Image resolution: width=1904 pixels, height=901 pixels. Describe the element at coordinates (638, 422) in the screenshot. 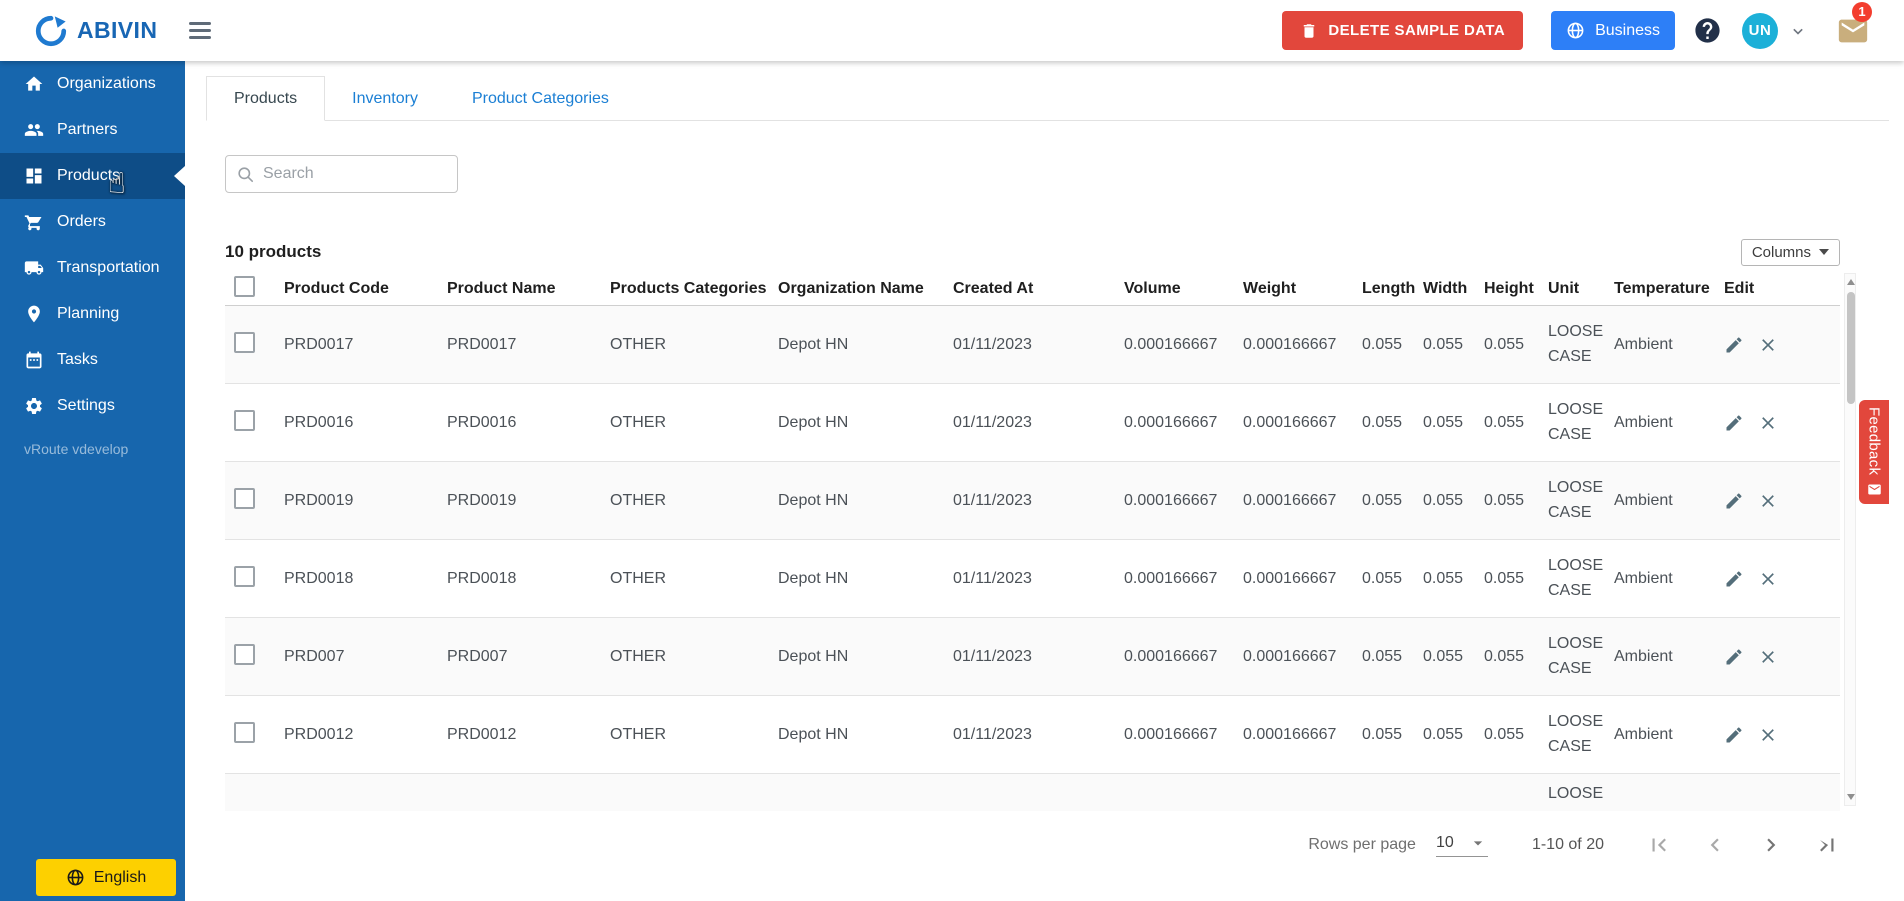

I see `cell-products-categories: OTHER` at that location.